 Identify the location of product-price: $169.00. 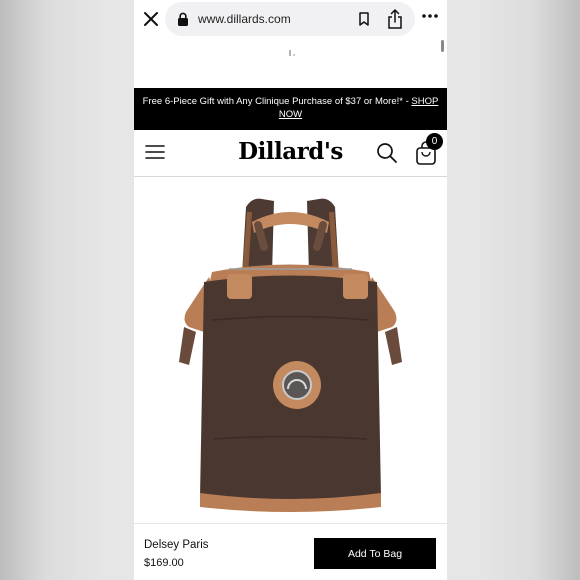
(164, 563).